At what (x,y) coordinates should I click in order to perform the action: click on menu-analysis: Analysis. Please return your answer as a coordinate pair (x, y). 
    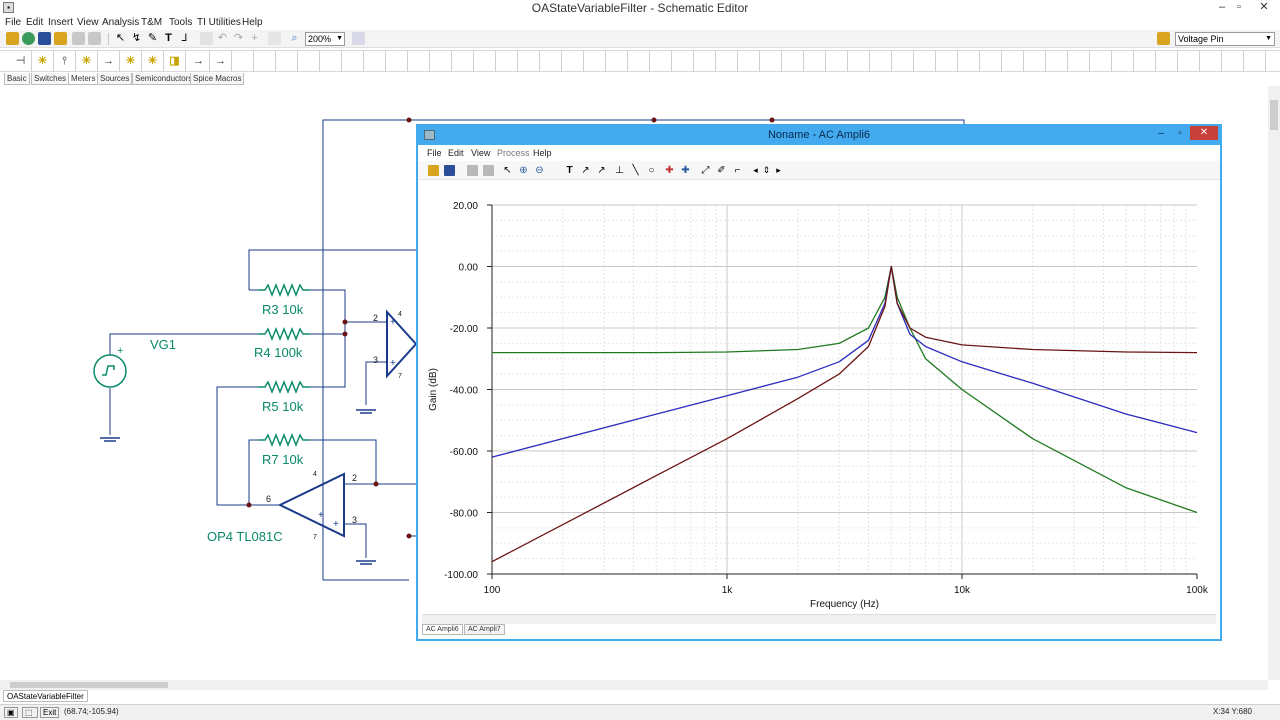
    Looking at the image, I should click on (120, 22).